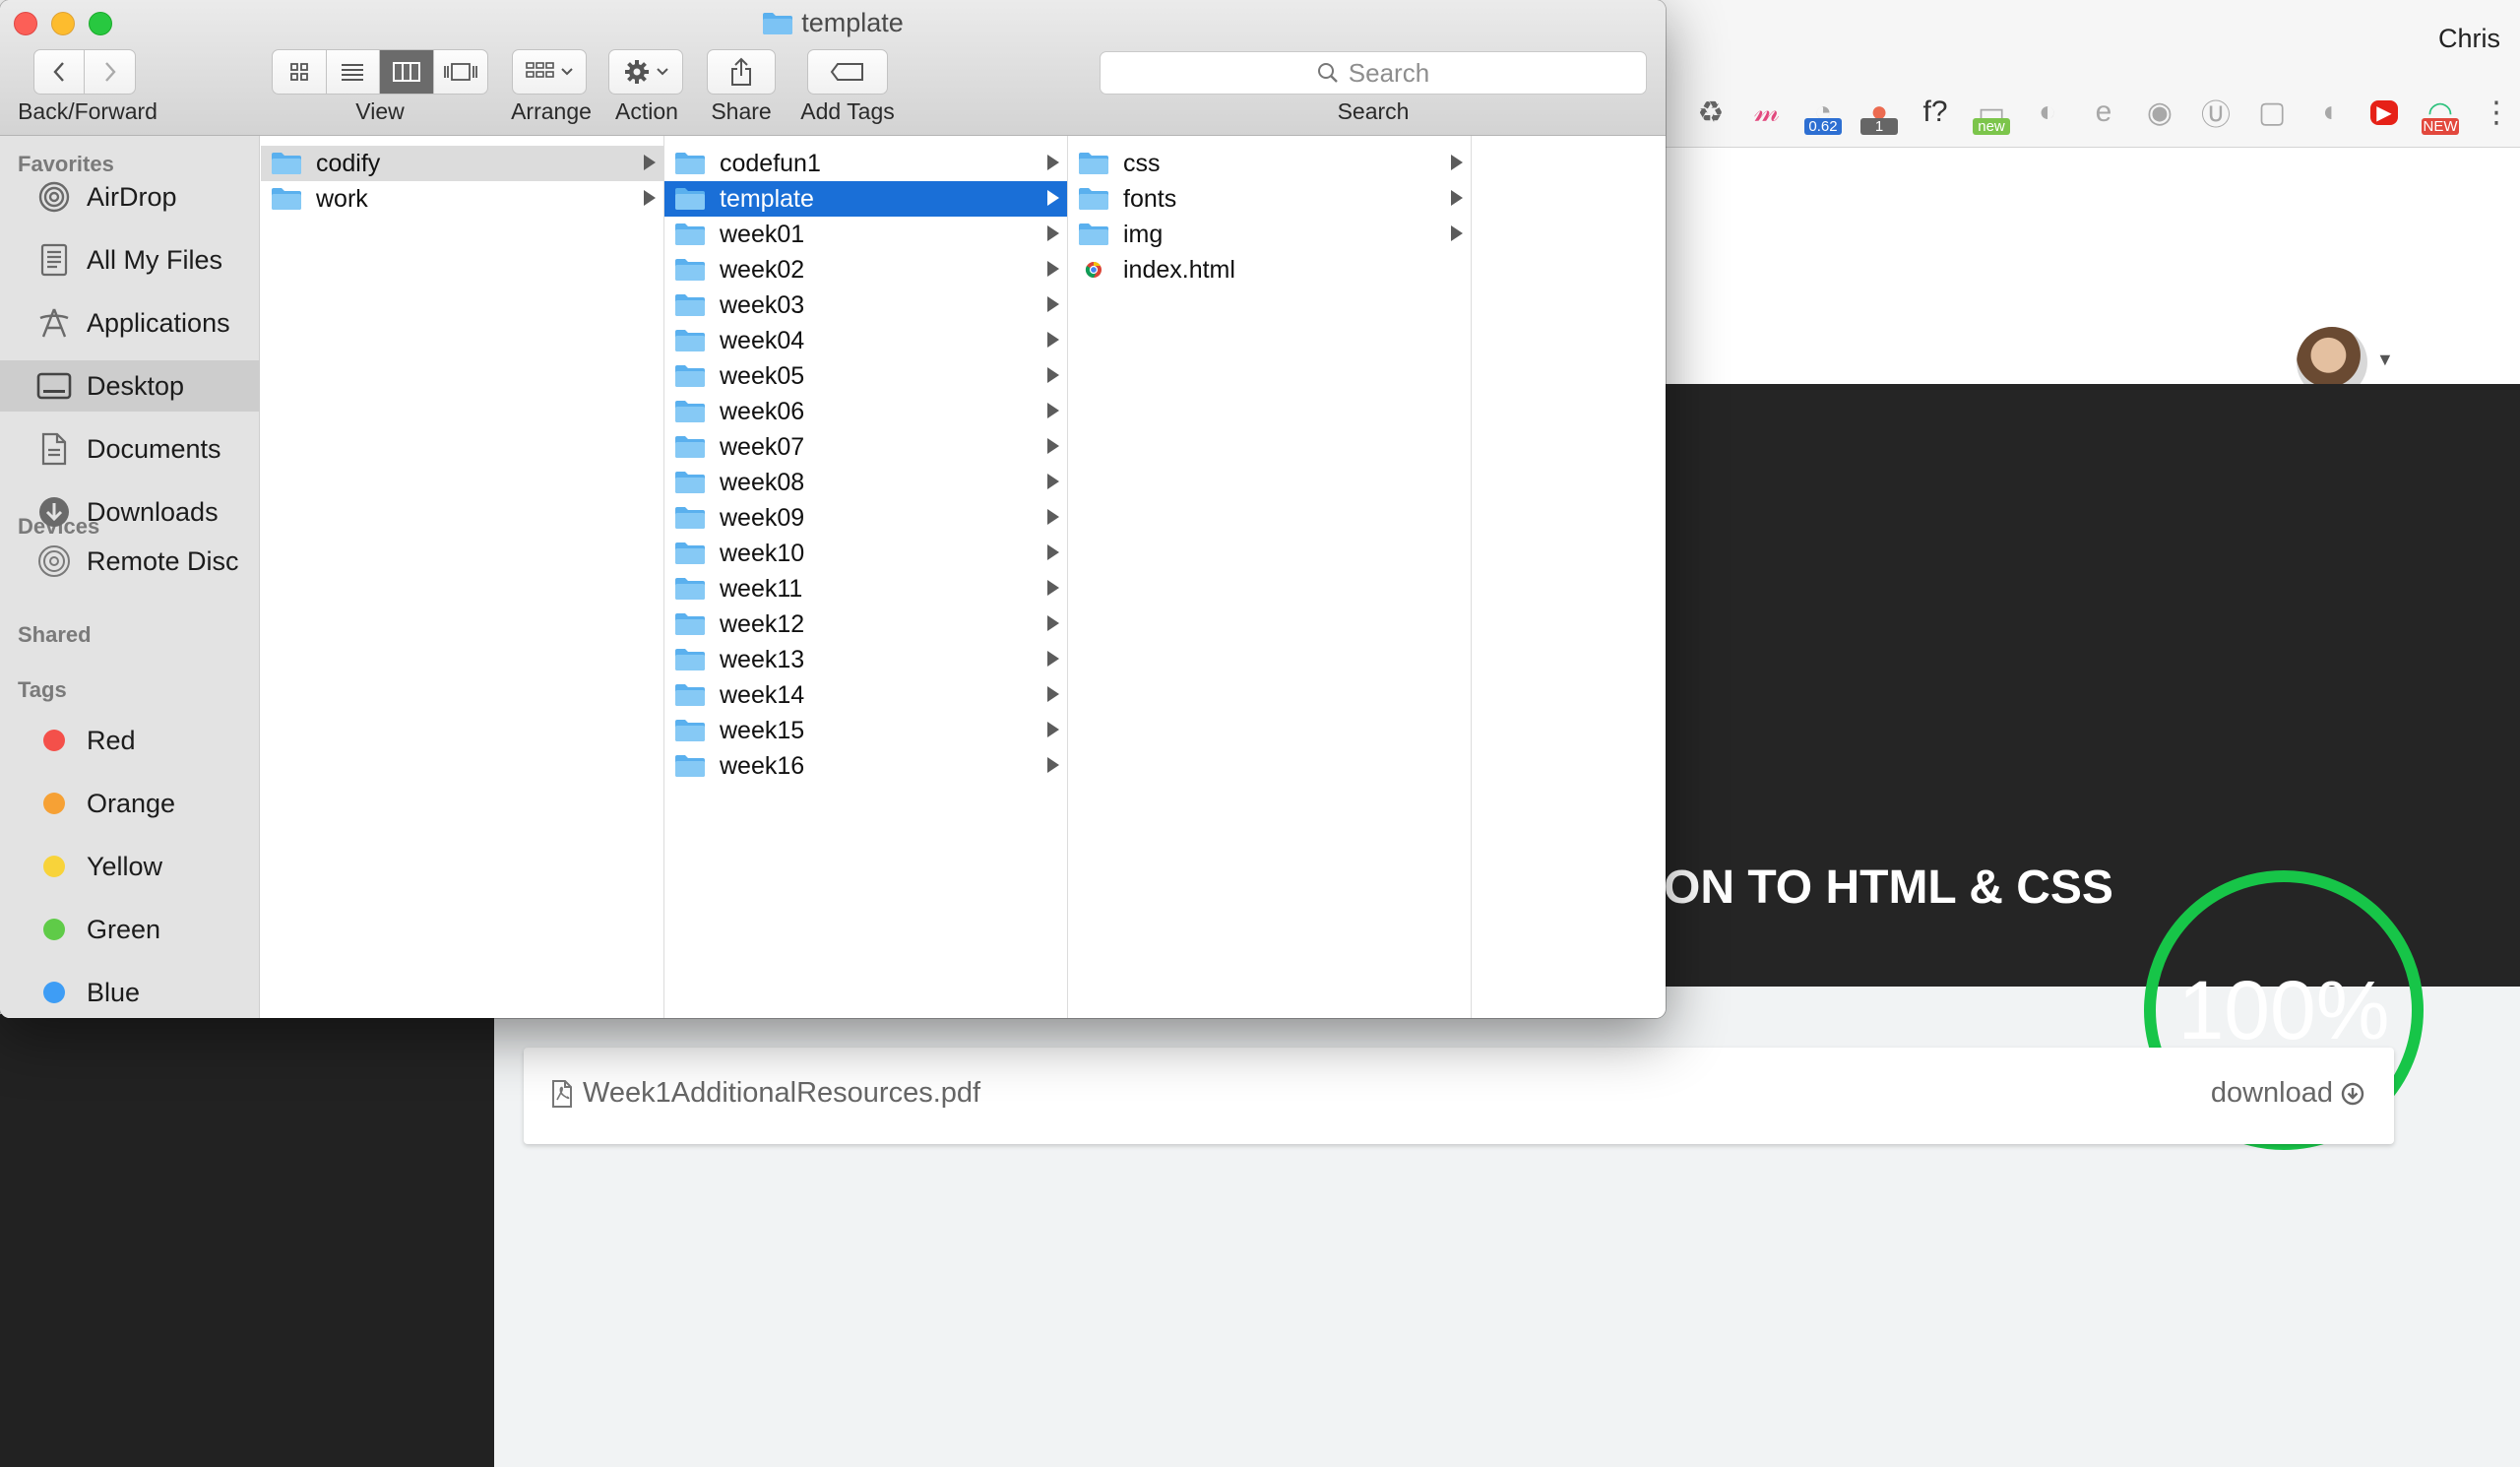 This screenshot has height=1467, width=2520. I want to click on action-button, so click(645, 72).